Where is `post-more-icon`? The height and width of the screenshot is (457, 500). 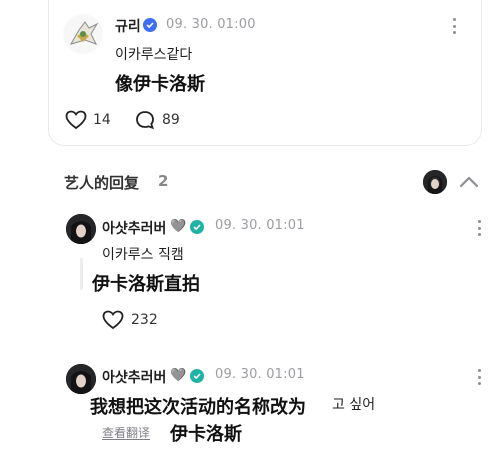
post-more-icon is located at coordinates (455, 26).